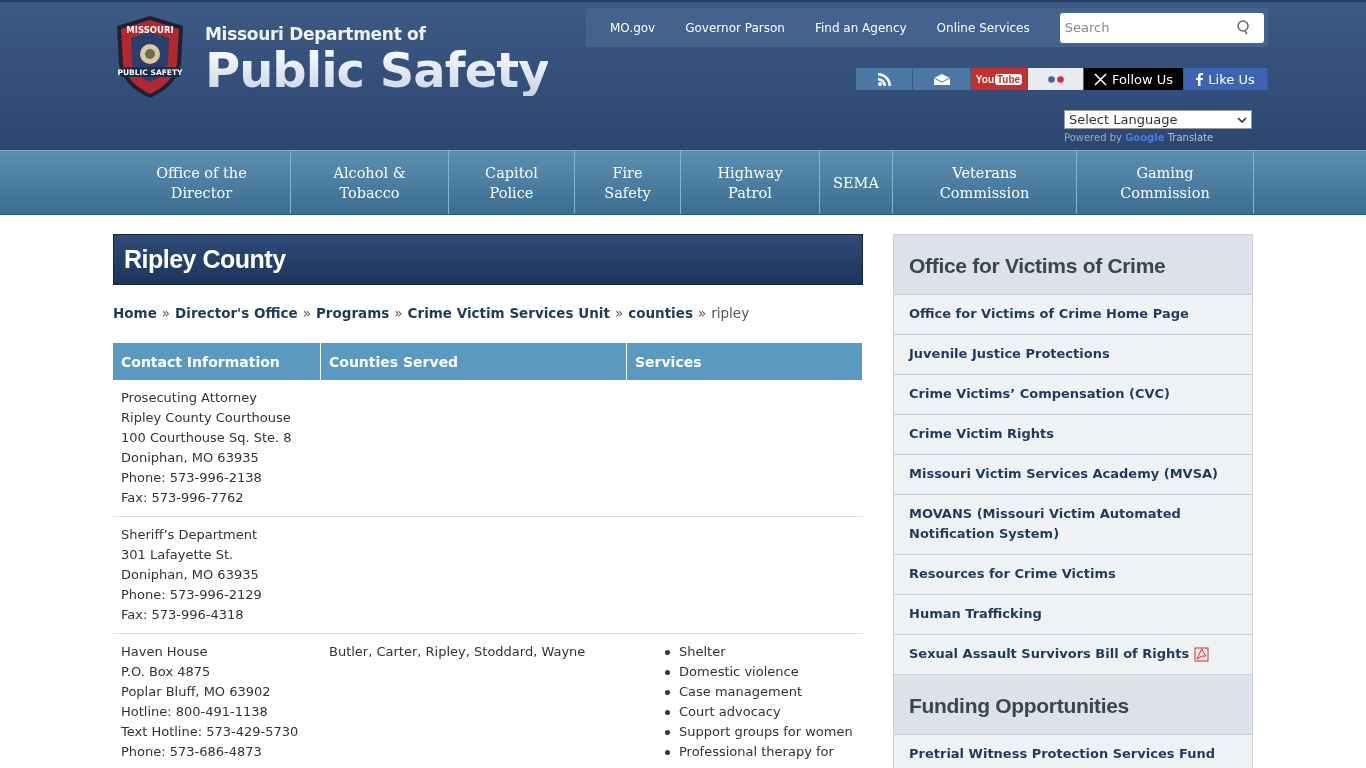  Describe the element at coordinates (192, 478) in the screenshot. I see `contact-line: Phone: 573-996-2138` at that location.